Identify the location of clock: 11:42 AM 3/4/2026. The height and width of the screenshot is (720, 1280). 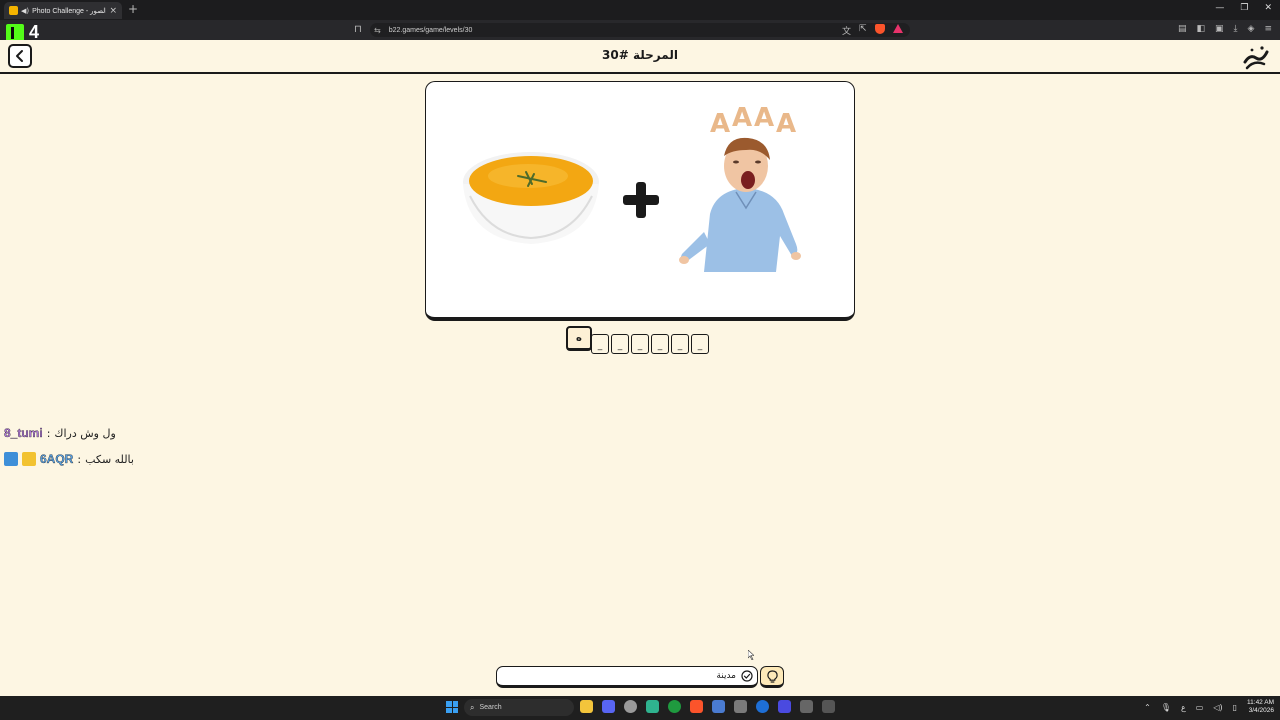
(1260, 707).